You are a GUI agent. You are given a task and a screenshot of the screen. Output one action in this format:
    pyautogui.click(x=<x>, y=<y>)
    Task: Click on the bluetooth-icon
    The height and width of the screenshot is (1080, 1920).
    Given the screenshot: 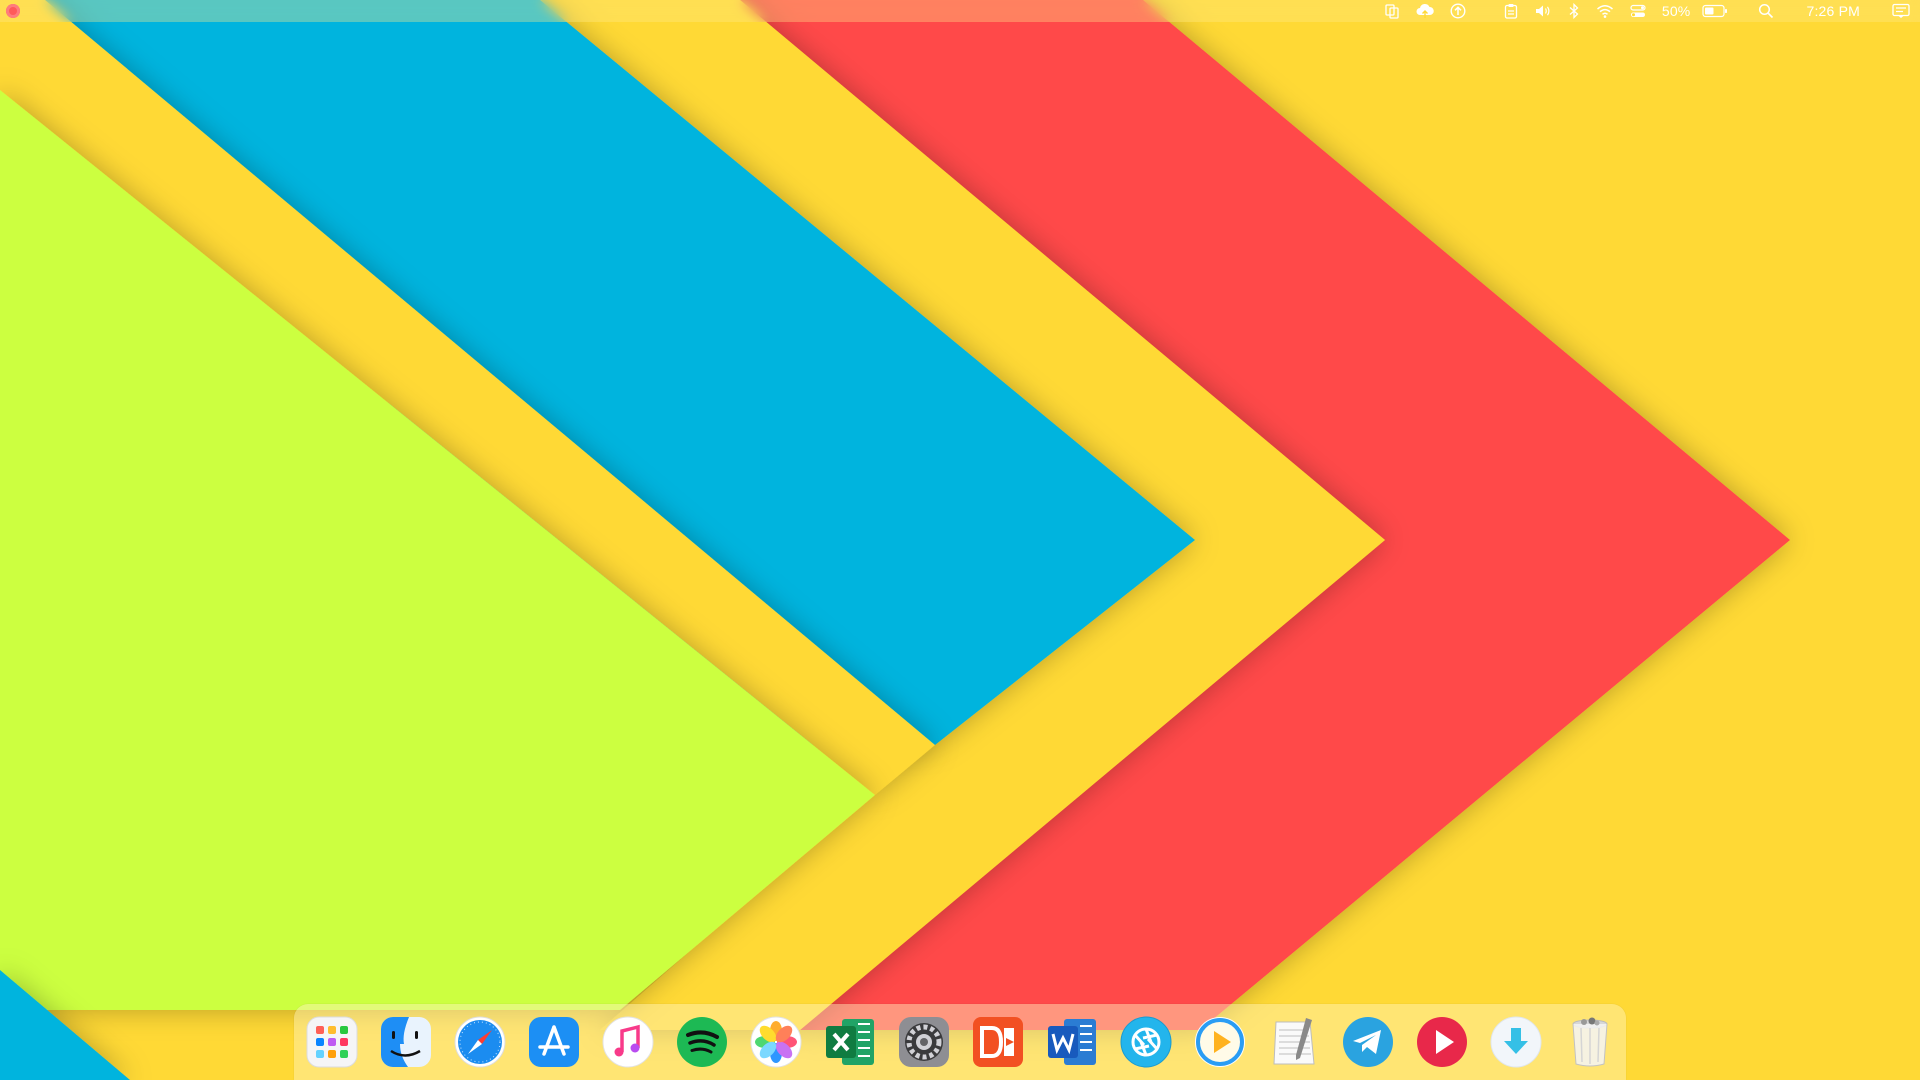 What is the action you would take?
    pyautogui.click(x=1574, y=11)
    